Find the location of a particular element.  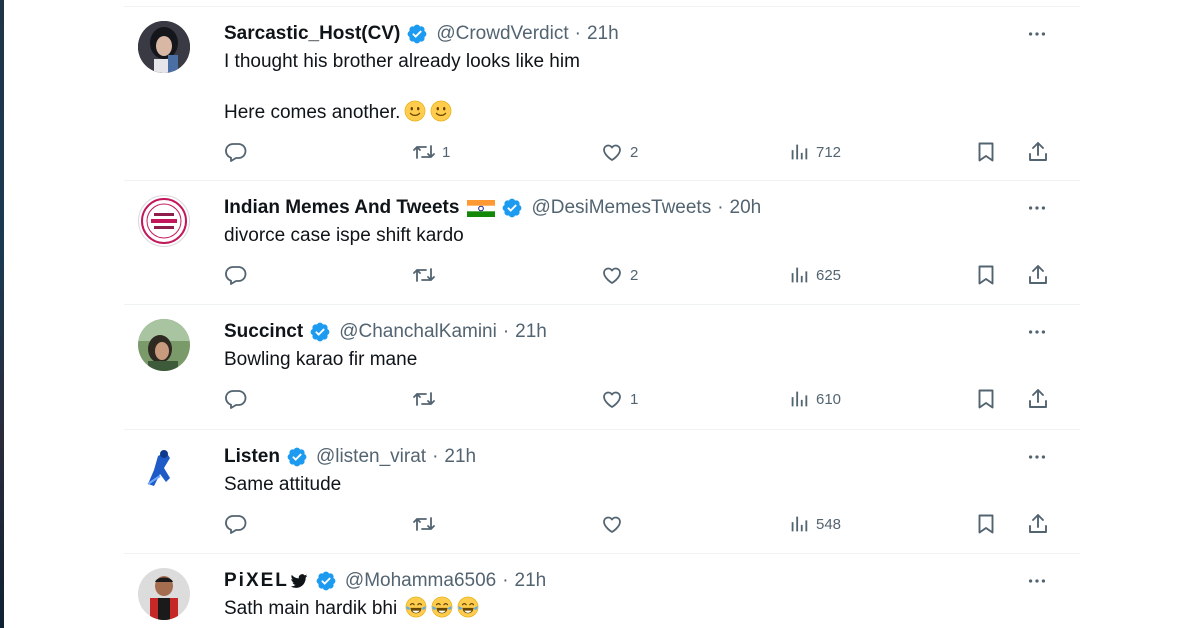

action-bar: 1 2 712 is located at coordinates (639, 152).